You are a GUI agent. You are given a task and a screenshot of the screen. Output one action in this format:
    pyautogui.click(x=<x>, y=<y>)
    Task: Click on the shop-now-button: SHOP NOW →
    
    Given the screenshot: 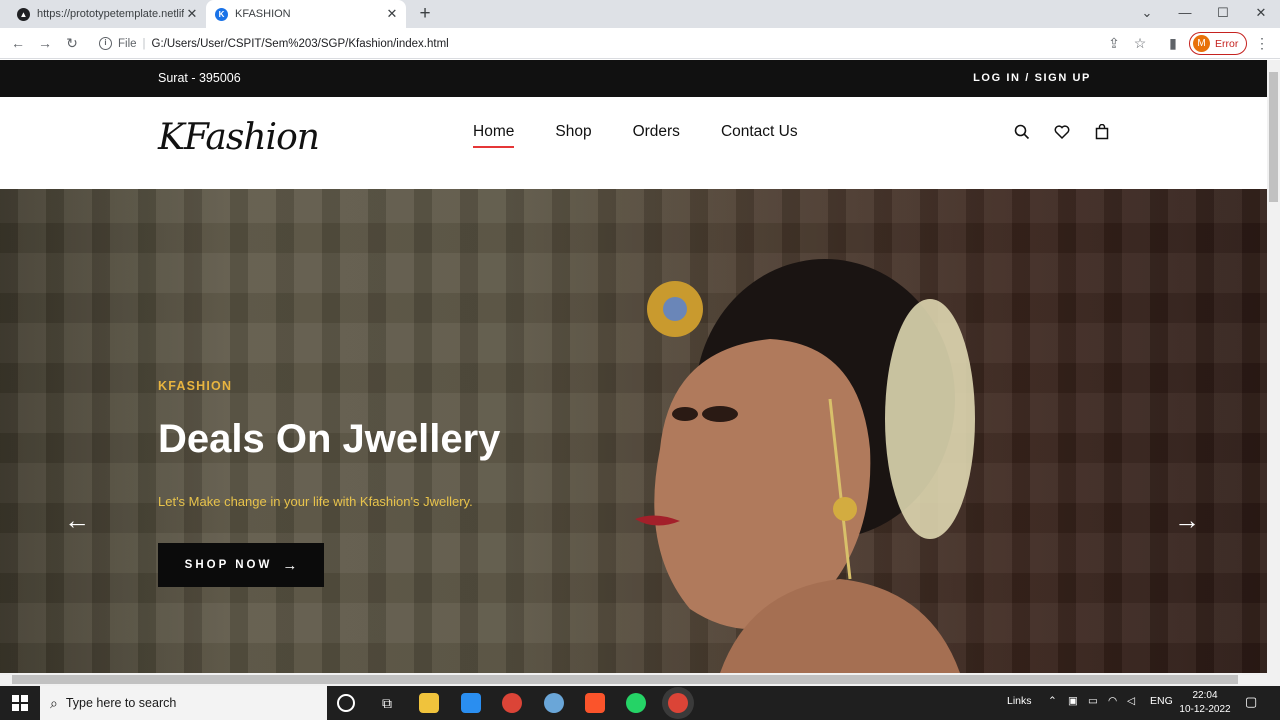 What is the action you would take?
    pyautogui.click(x=241, y=565)
    